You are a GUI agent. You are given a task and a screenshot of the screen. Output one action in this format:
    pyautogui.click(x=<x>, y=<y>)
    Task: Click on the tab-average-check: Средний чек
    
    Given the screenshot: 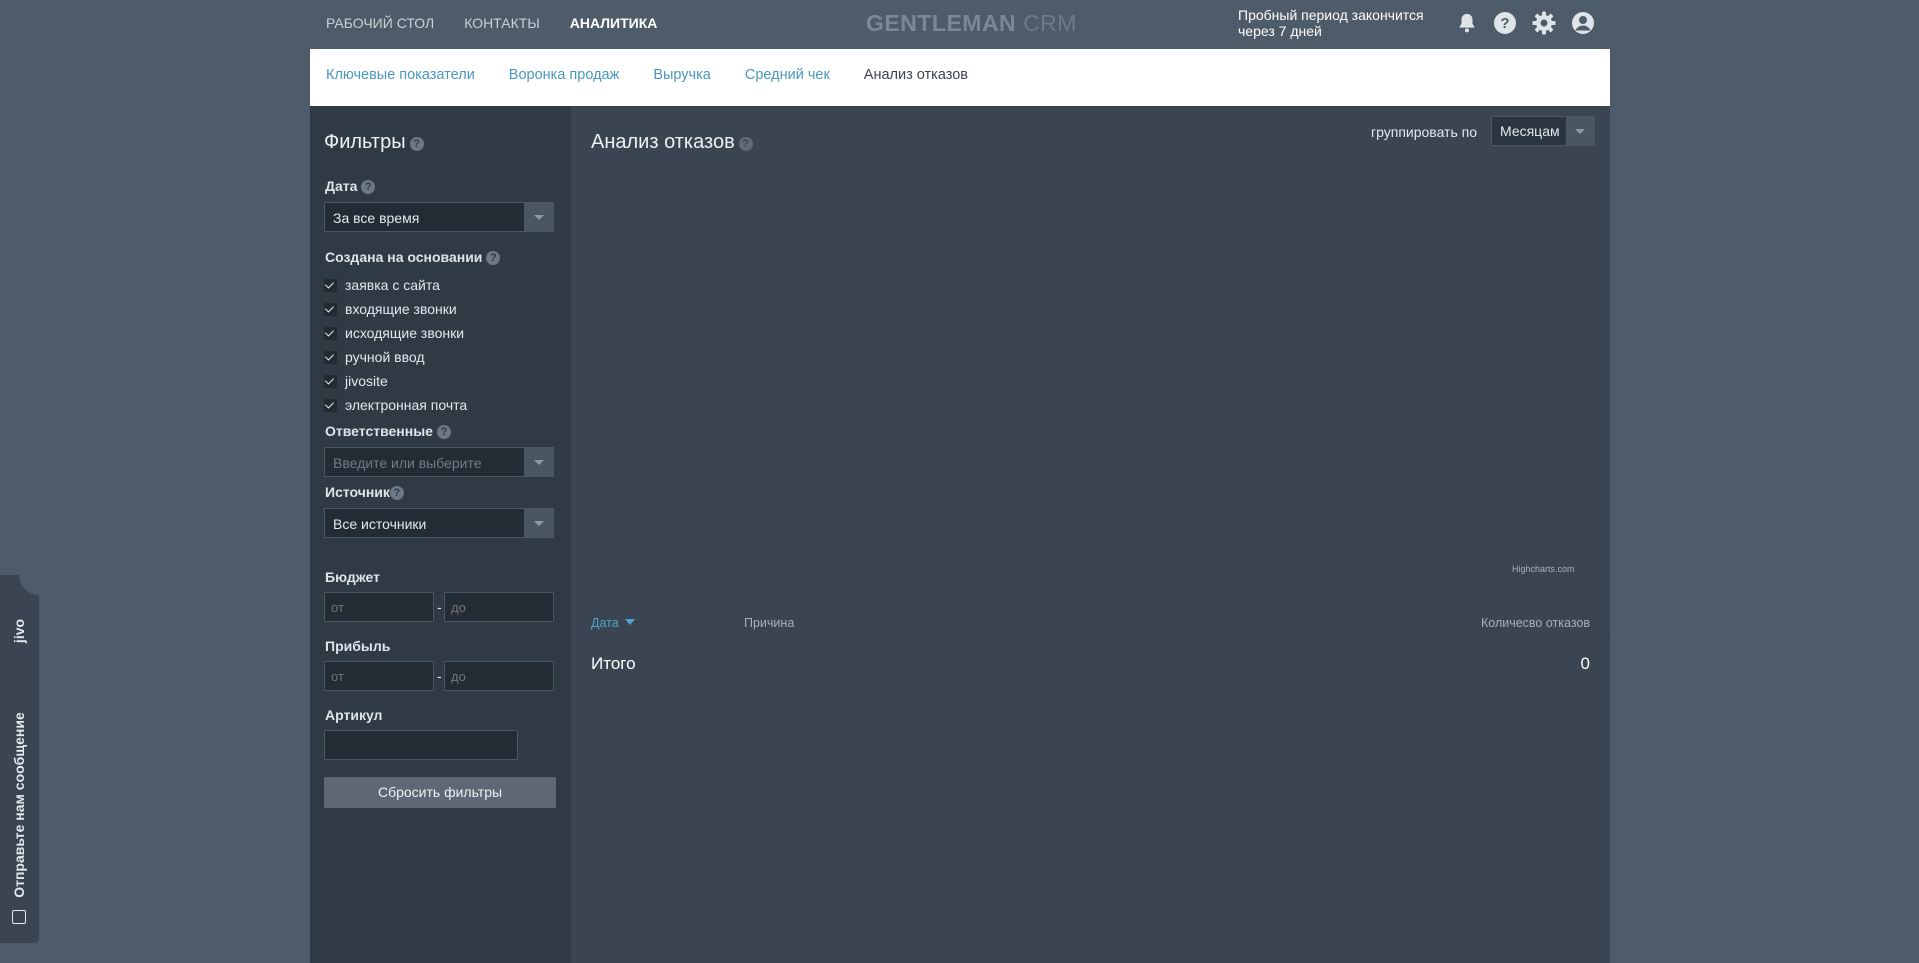 What is the action you would take?
    pyautogui.click(x=787, y=75)
    